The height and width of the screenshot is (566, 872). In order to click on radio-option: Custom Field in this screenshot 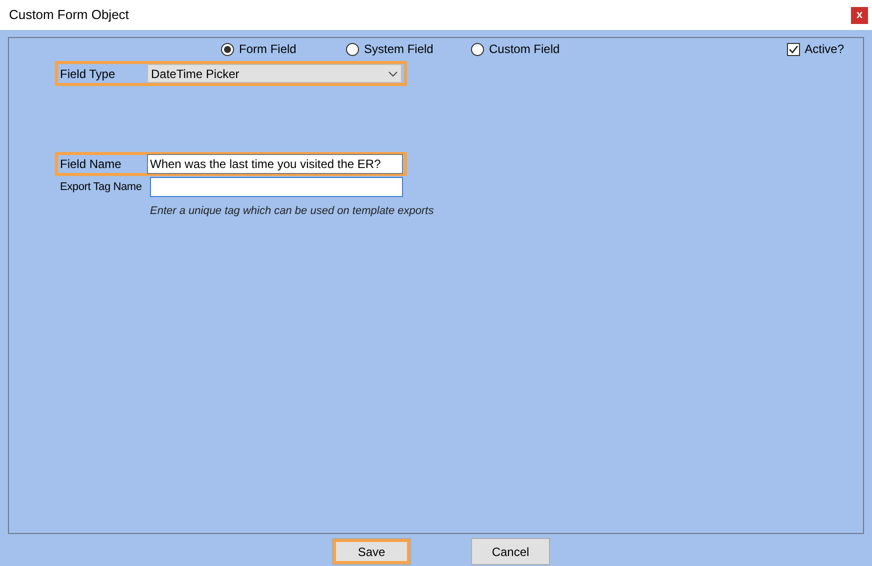, I will do `click(533, 49)`.